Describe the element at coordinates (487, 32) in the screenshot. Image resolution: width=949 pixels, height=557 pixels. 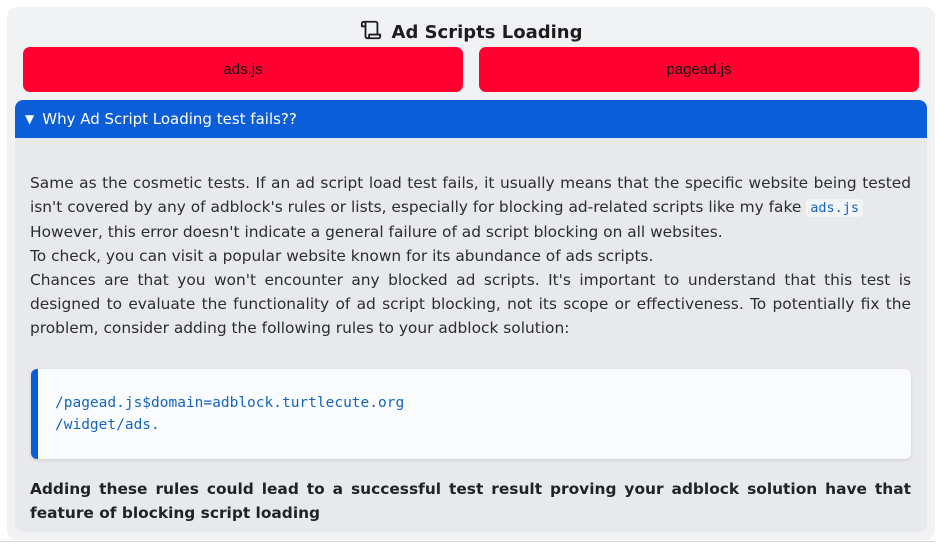
I see `section-title-text: Ad Scripts Loading` at that location.